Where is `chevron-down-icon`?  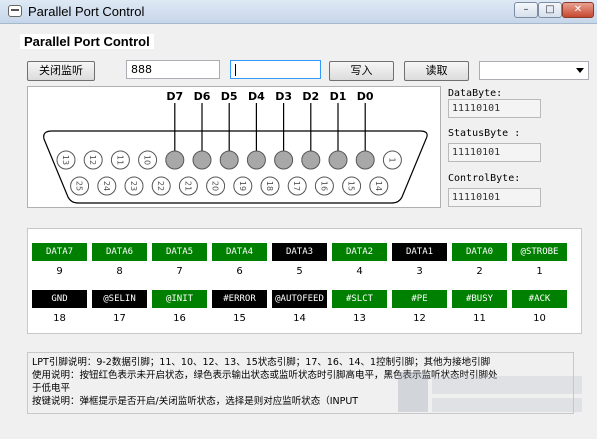 chevron-down-icon is located at coordinates (580, 70).